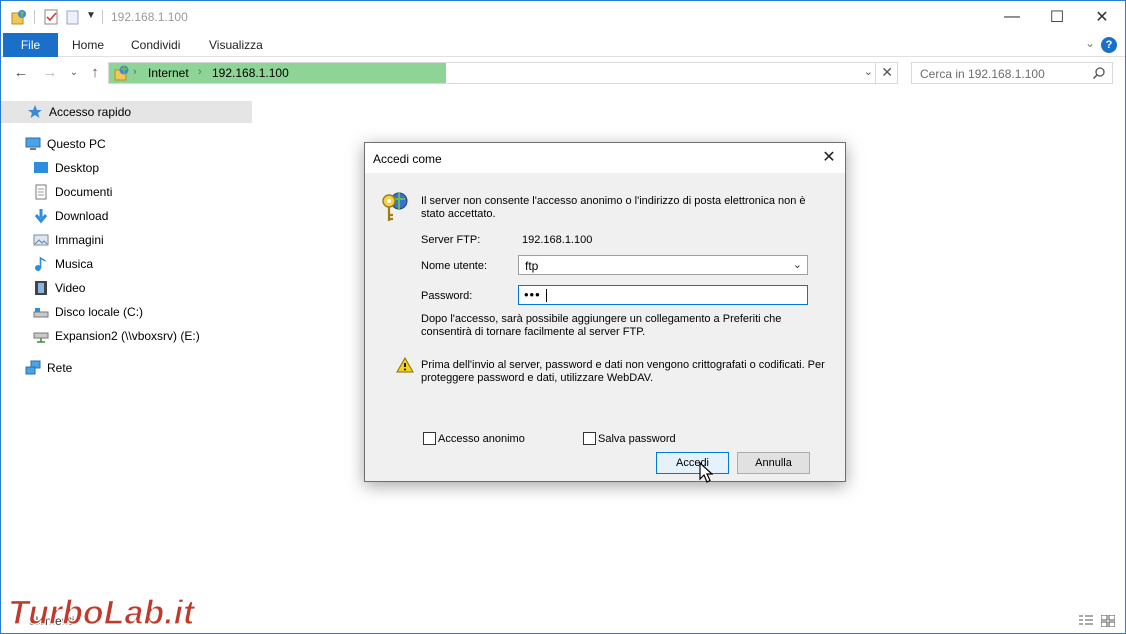 The image size is (1126, 634). Describe the element at coordinates (1057, 17) in the screenshot. I see `maximize-icon: ☐` at that location.